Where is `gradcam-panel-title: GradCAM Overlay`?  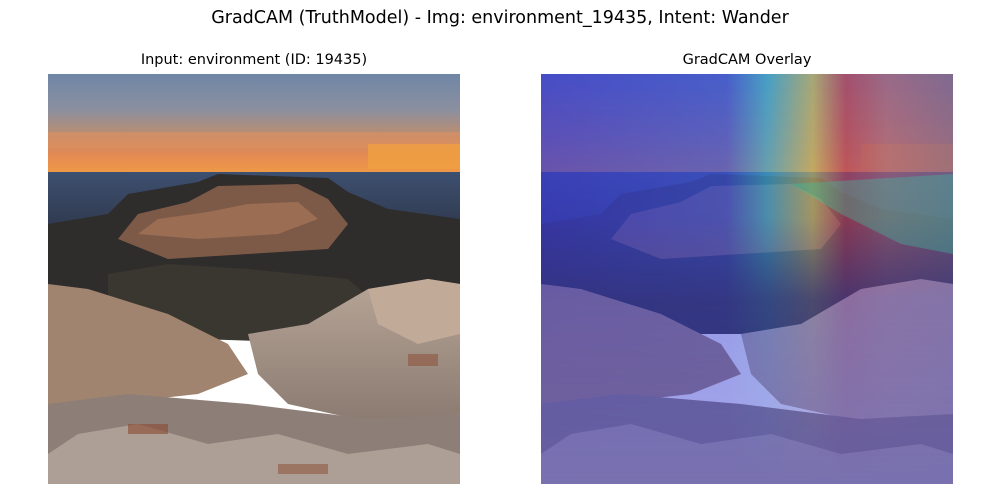 gradcam-panel-title: GradCAM Overlay is located at coordinates (747, 60).